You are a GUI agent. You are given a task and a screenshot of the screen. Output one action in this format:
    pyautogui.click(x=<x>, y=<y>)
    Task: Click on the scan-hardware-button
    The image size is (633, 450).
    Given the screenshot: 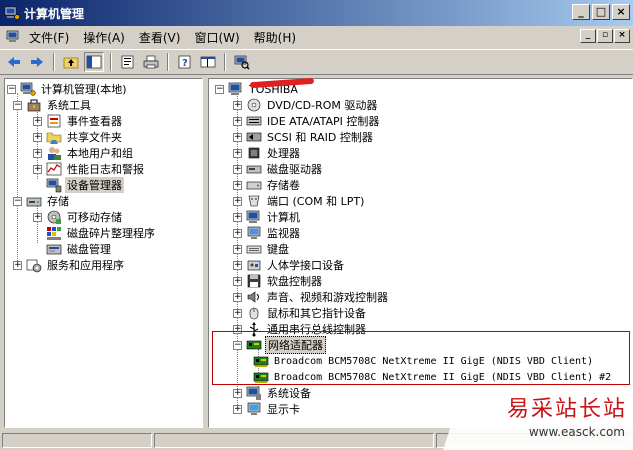 What is the action you would take?
    pyautogui.click(x=242, y=62)
    